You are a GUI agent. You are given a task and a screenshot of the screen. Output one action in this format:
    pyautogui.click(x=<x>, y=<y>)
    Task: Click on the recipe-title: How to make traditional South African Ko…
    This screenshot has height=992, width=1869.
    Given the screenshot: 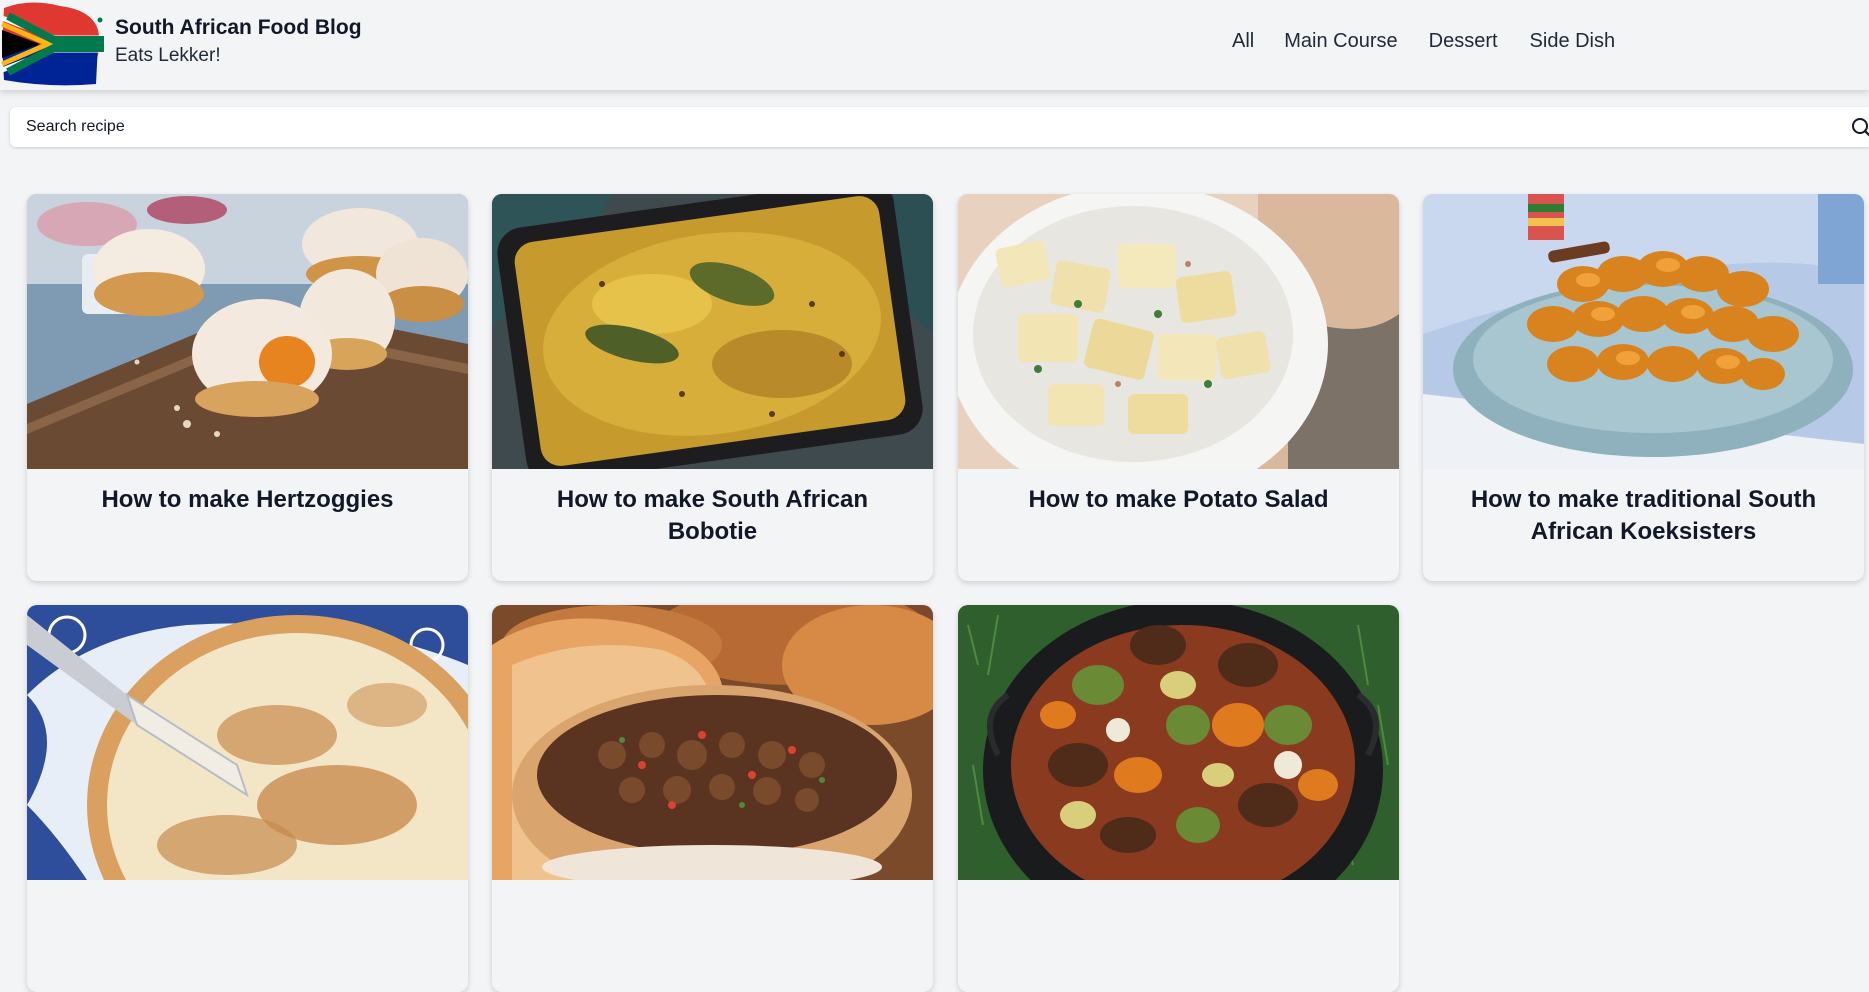 What is the action you would take?
    pyautogui.click(x=1643, y=516)
    